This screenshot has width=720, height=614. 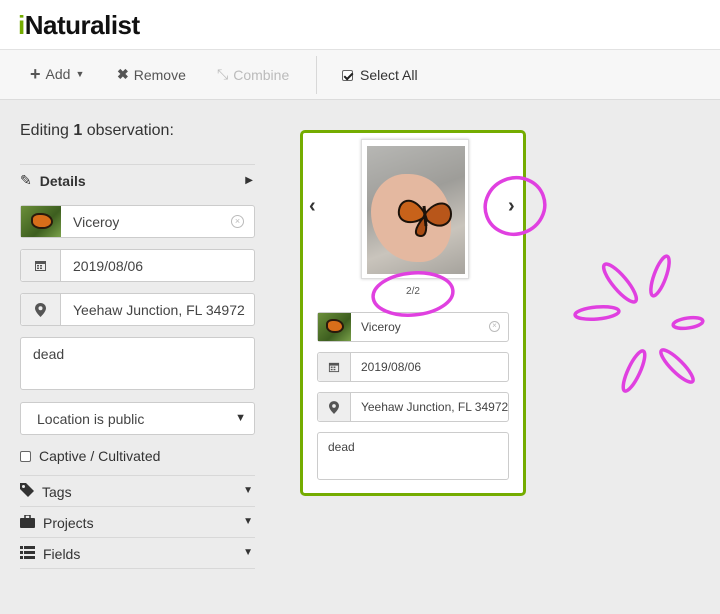 I want to click on card-location-field: Yeehaw Junction, FL 34972, so click(x=413, y=407).